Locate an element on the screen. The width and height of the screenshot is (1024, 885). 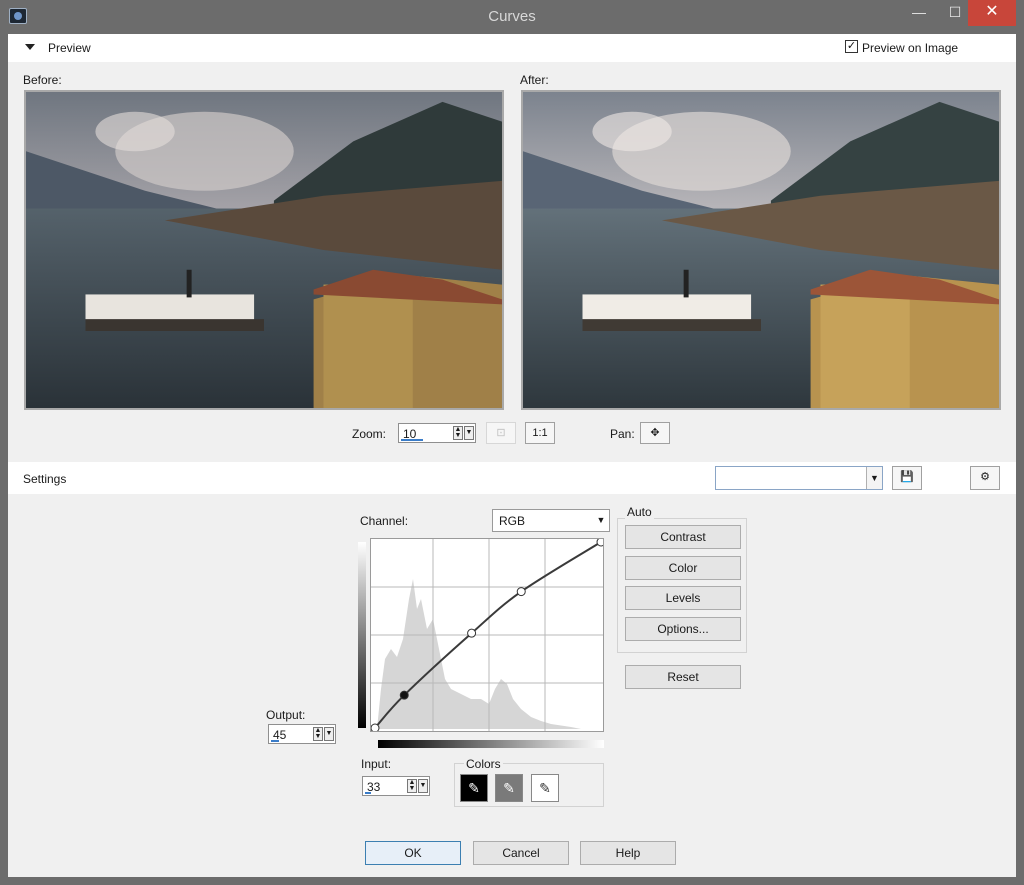
input-label: Input: is located at coordinates (376, 764).